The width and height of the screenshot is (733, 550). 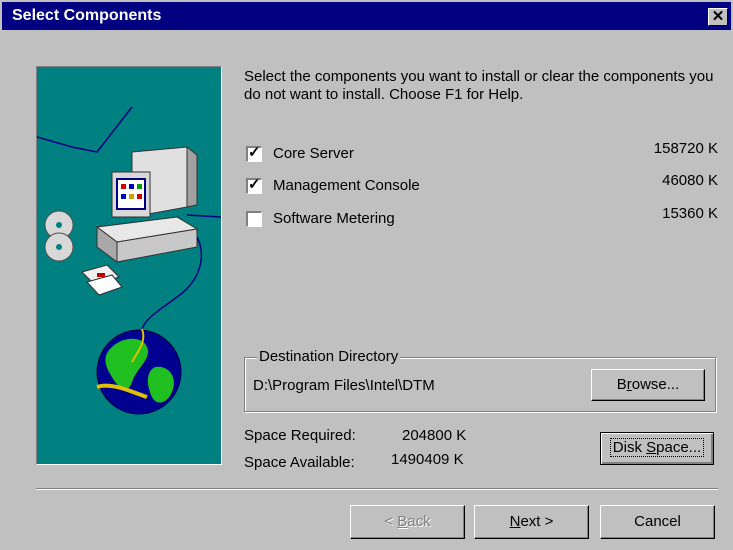 I want to click on title-bar: Select Components ✕, so click(x=366, y=16).